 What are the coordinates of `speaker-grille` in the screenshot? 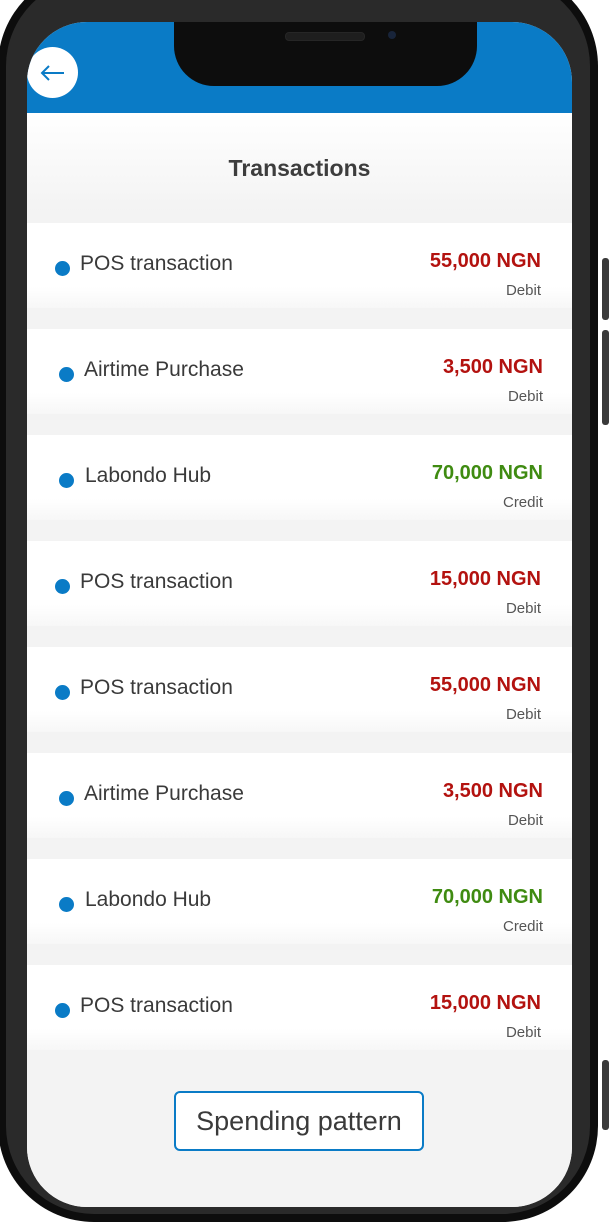 It's located at (325, 36).